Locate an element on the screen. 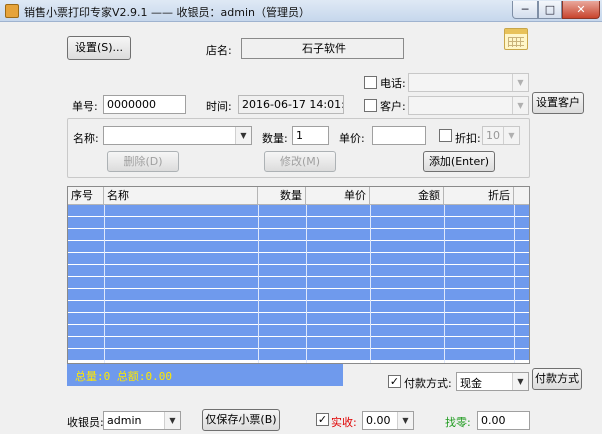 The width and height of the screenshot is (602, 434). received-checkbox: ✓ is located at coordinates (322, 419).